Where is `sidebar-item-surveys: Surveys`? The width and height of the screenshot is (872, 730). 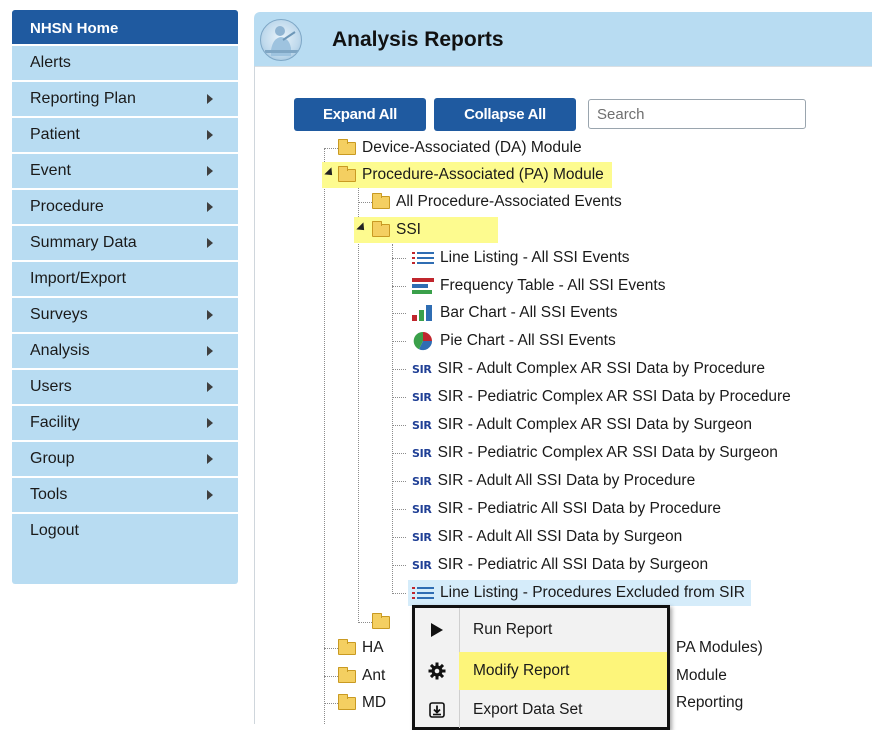 sidebar-item-surveys: Surveys is located at coordinates (125, 314).